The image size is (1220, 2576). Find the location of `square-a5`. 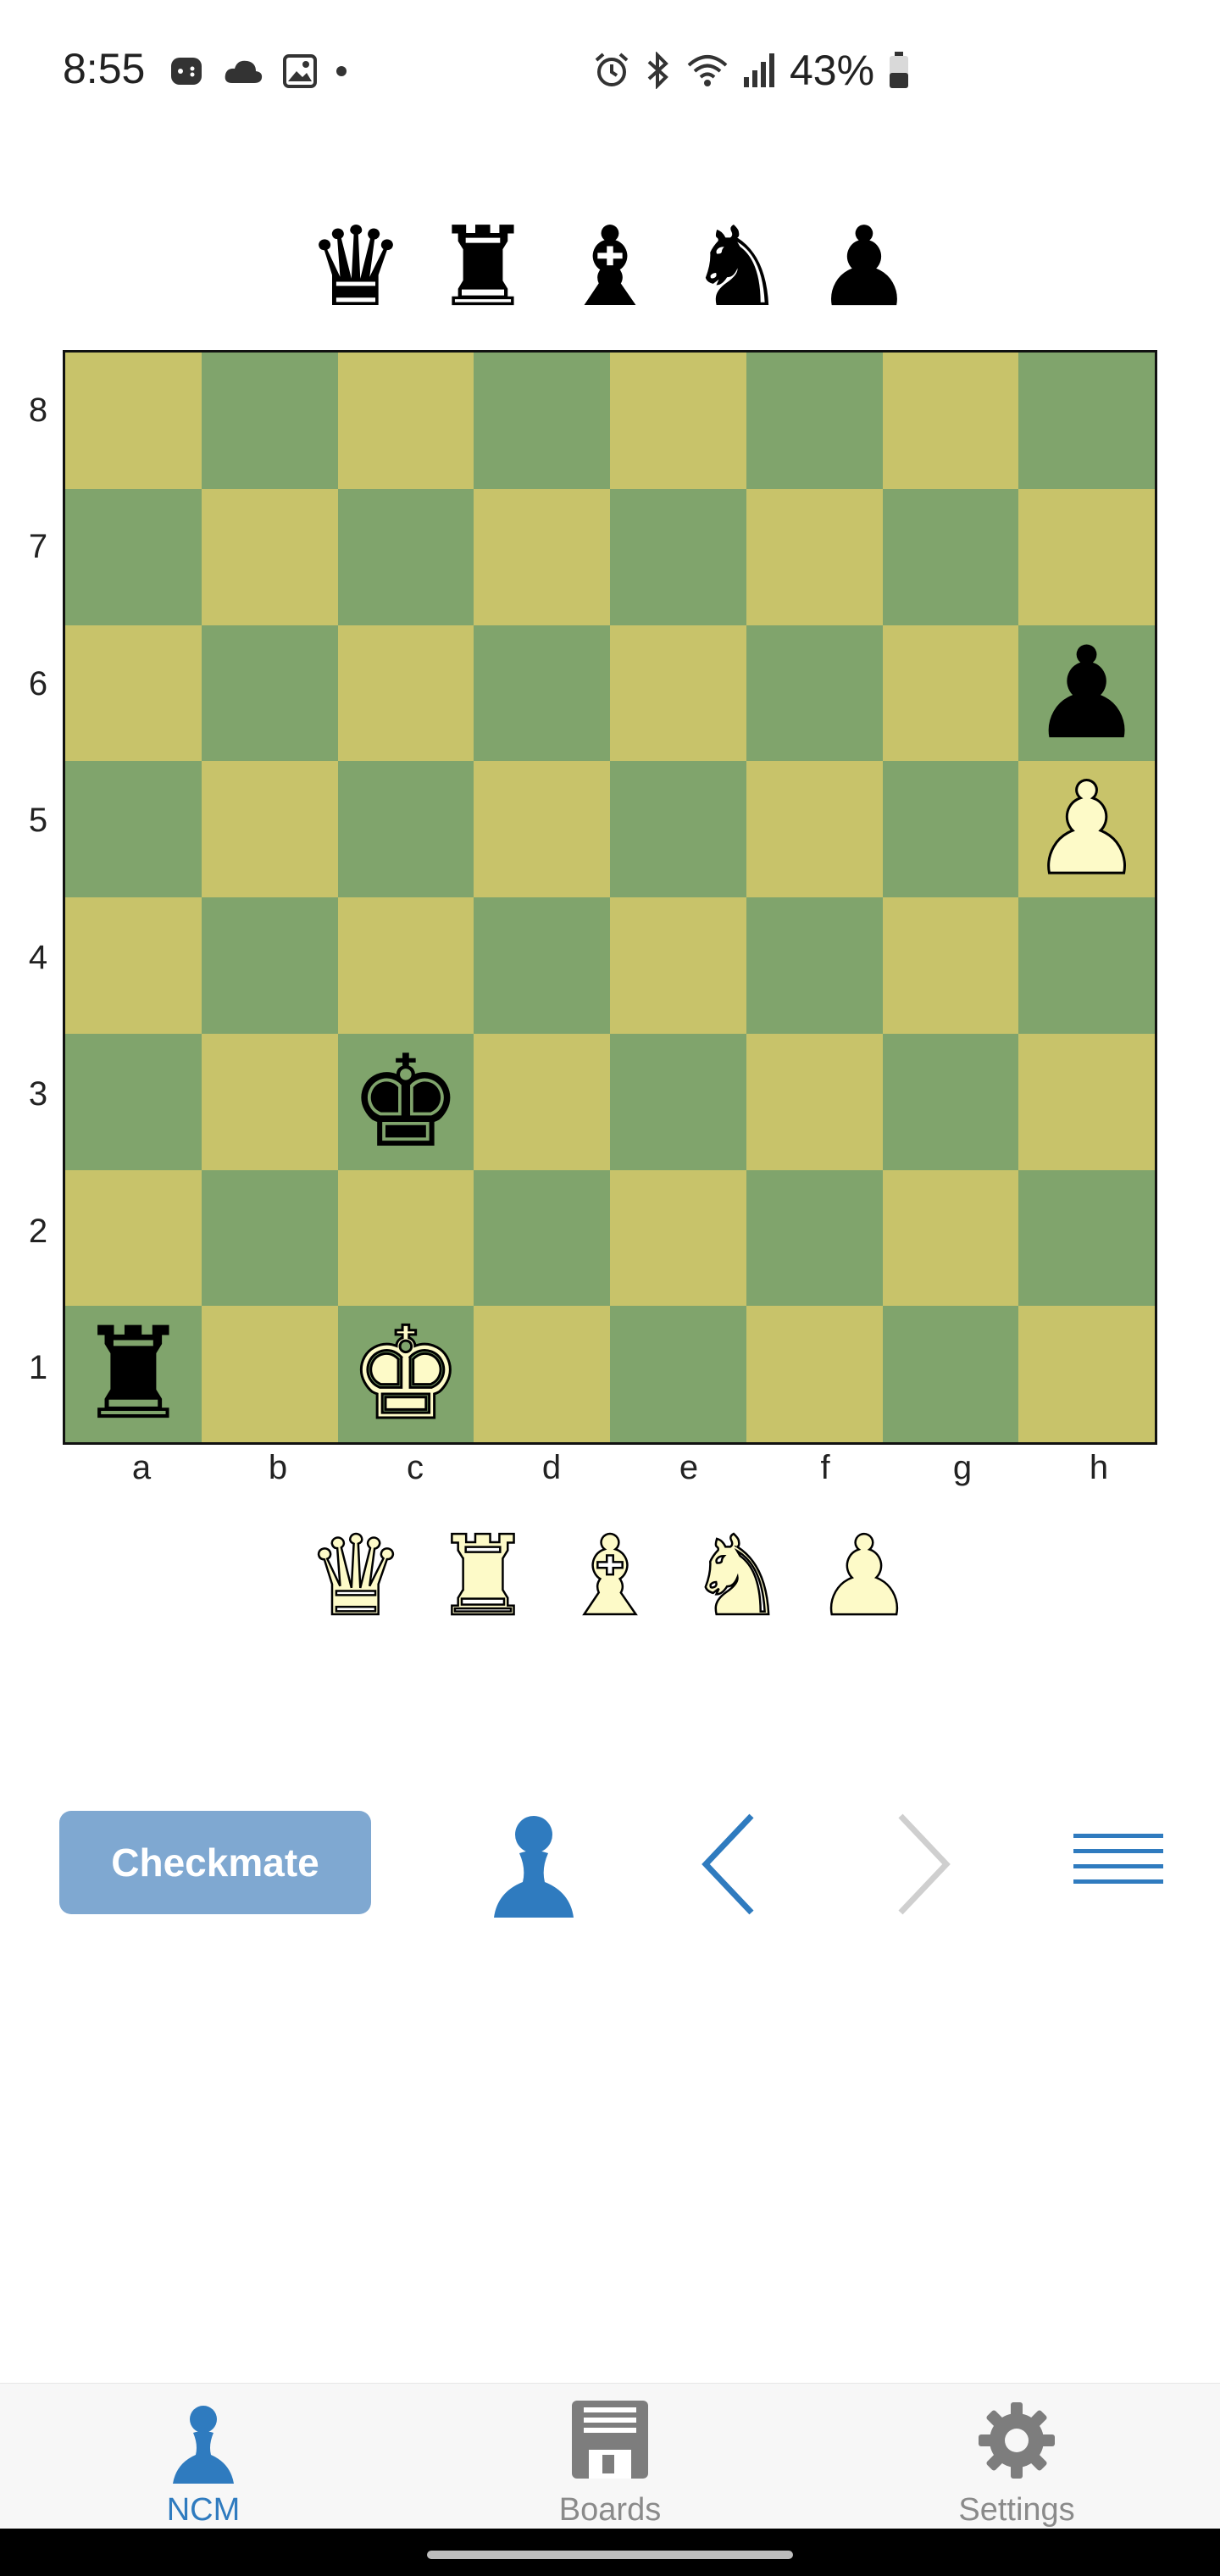

square-a5 is located at coordinates (133, 829).